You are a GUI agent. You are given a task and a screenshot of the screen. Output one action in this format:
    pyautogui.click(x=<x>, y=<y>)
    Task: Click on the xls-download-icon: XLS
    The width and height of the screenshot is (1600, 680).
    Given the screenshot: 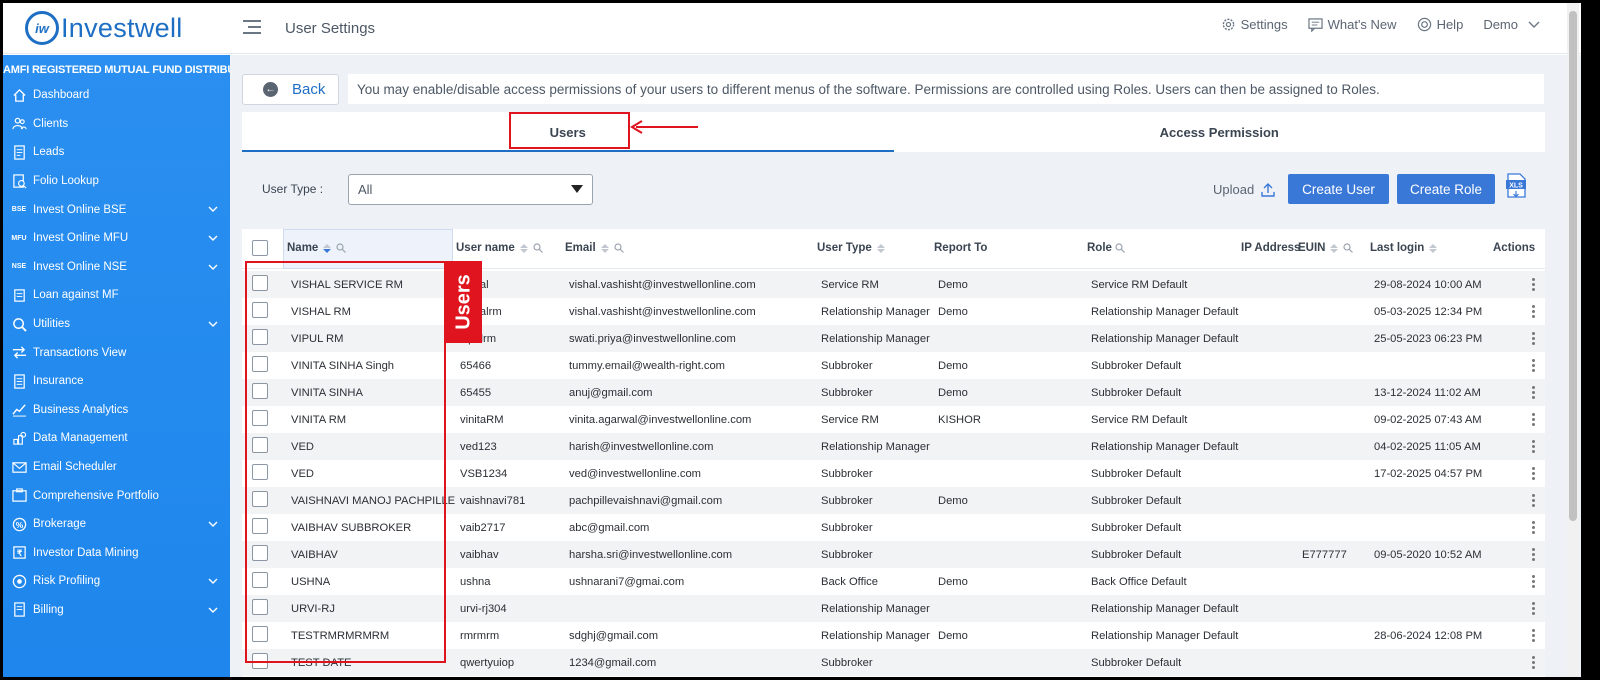 What is the action you would take?
    pyautogui.click(x=1516, y=187)
    